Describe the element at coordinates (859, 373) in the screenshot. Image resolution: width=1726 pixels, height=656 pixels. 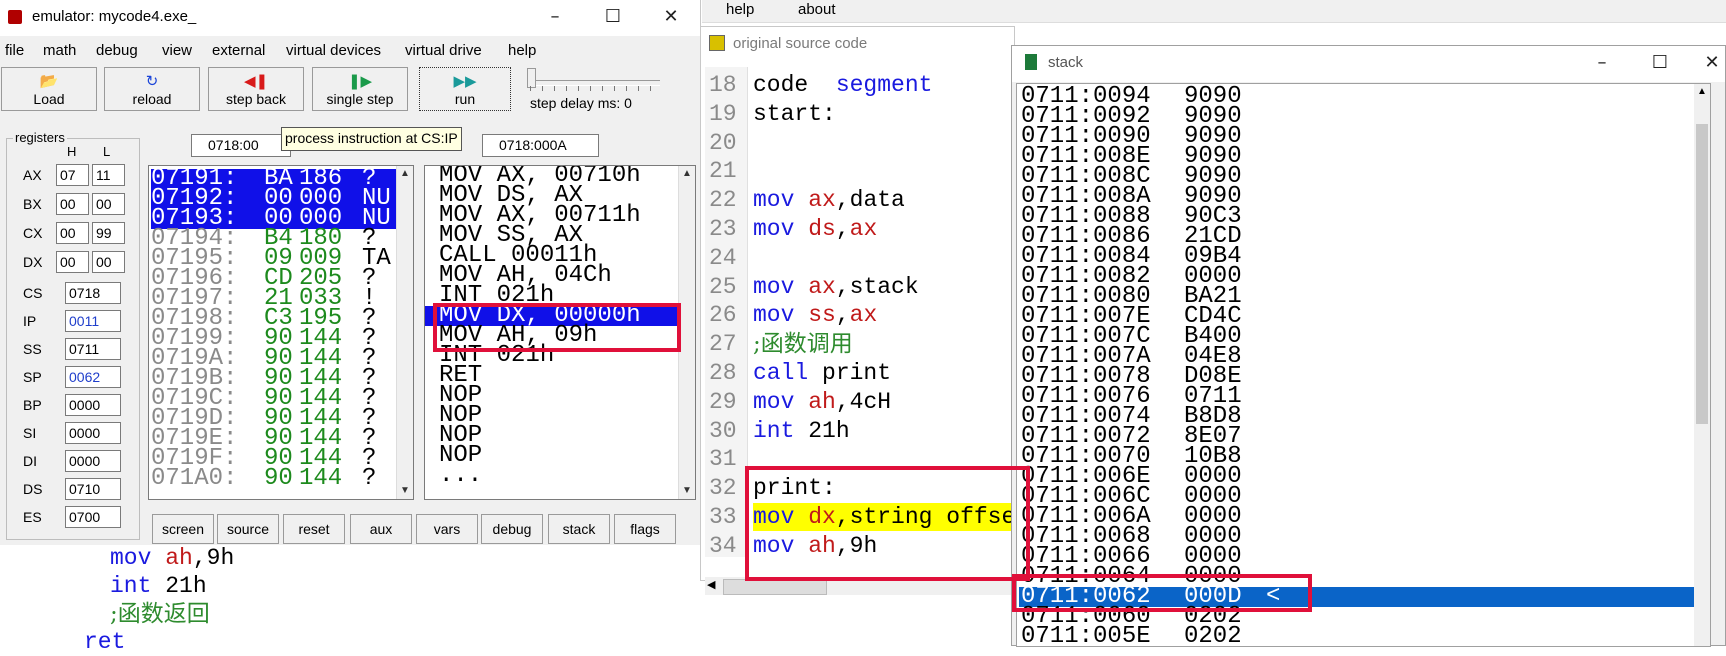
I see `source-line: 28 call print` at that location.